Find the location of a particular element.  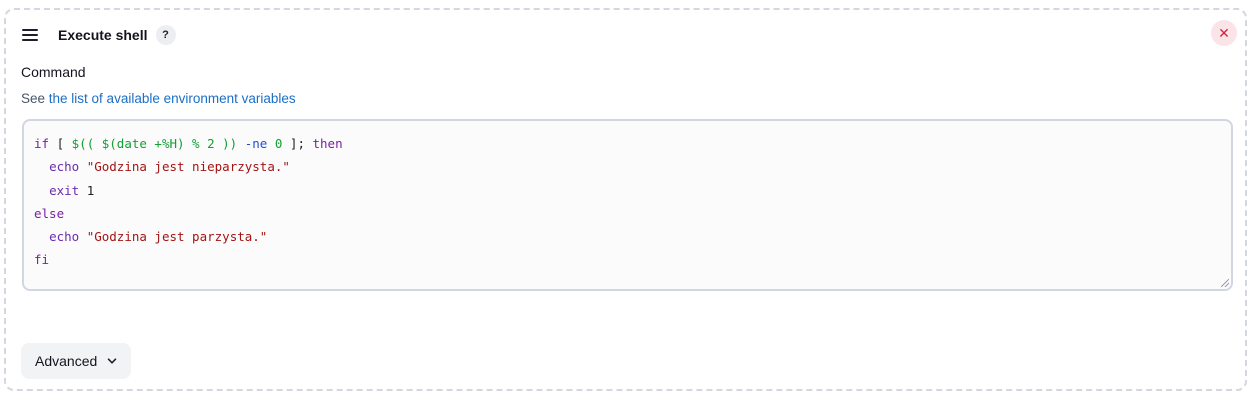

code-text: [ is located at coordinates (60, 143).